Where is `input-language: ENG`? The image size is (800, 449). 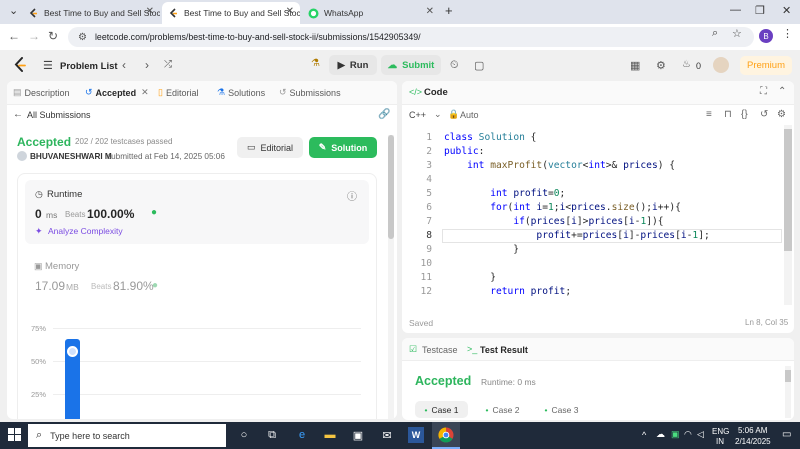 input-language: ENG is located at coordinates (720, 431).